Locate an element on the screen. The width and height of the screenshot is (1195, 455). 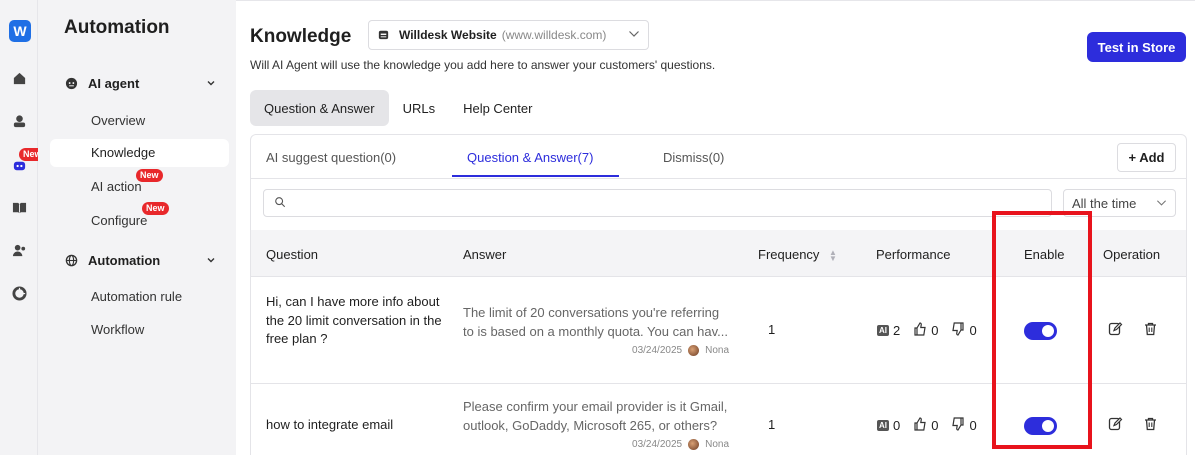
menu-item-automation-rule: Automation rule is located at coordinates (136, 296).